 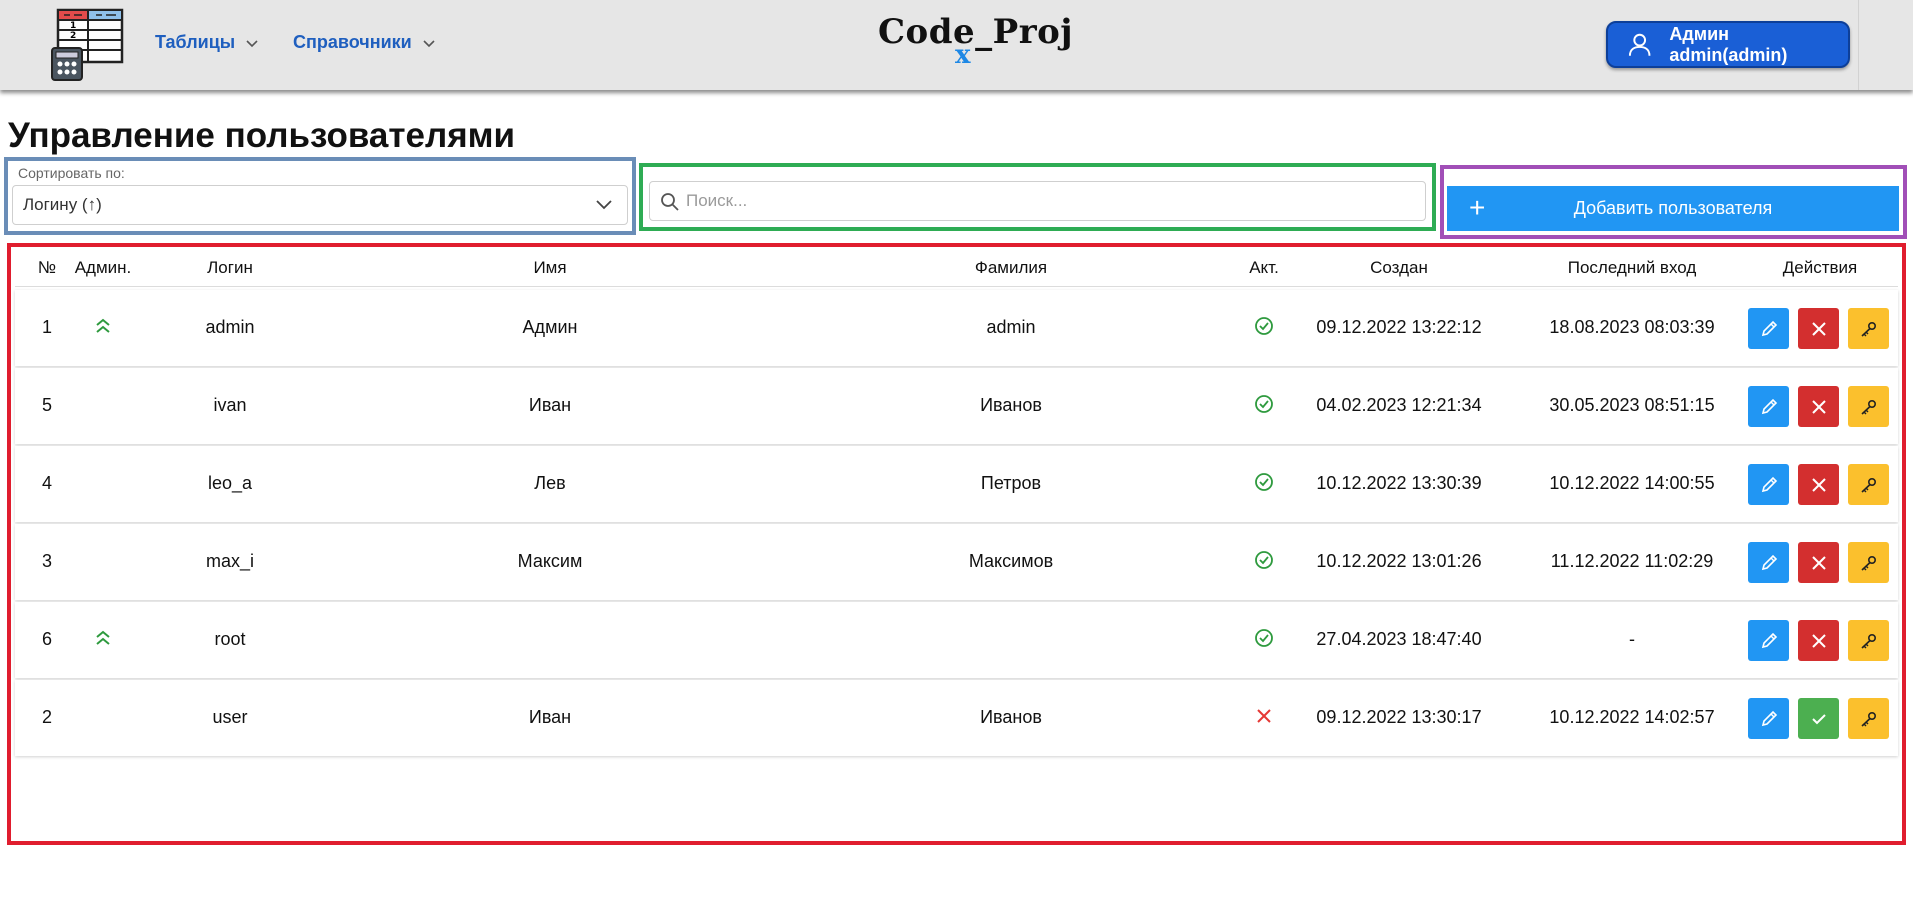 What do you see at coordinates (230, 639) in the screenshot?
I see `cell-login: root` at bounding box center [230, 639].